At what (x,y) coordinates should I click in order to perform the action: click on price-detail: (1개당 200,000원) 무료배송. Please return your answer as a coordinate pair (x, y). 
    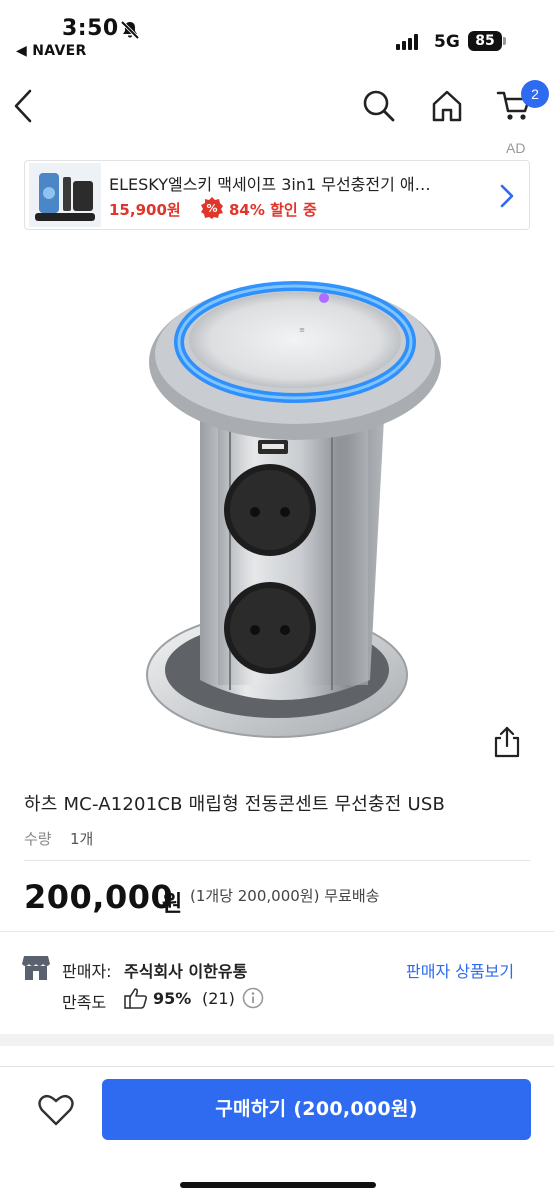
    Looking at the image, I should click on (285, 896).